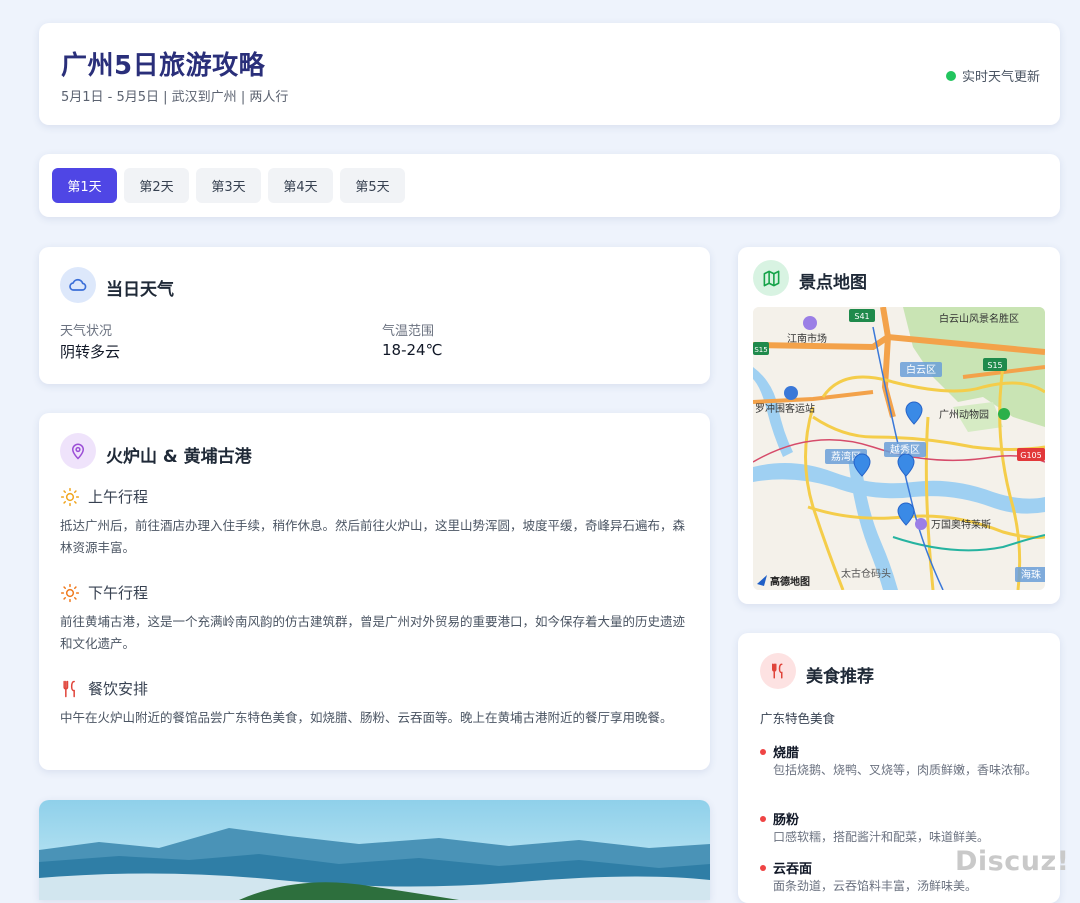 The height and width of the screenshot is (903, 1080). I want to click on tab-day-2: 第2天, so click(156, 185).